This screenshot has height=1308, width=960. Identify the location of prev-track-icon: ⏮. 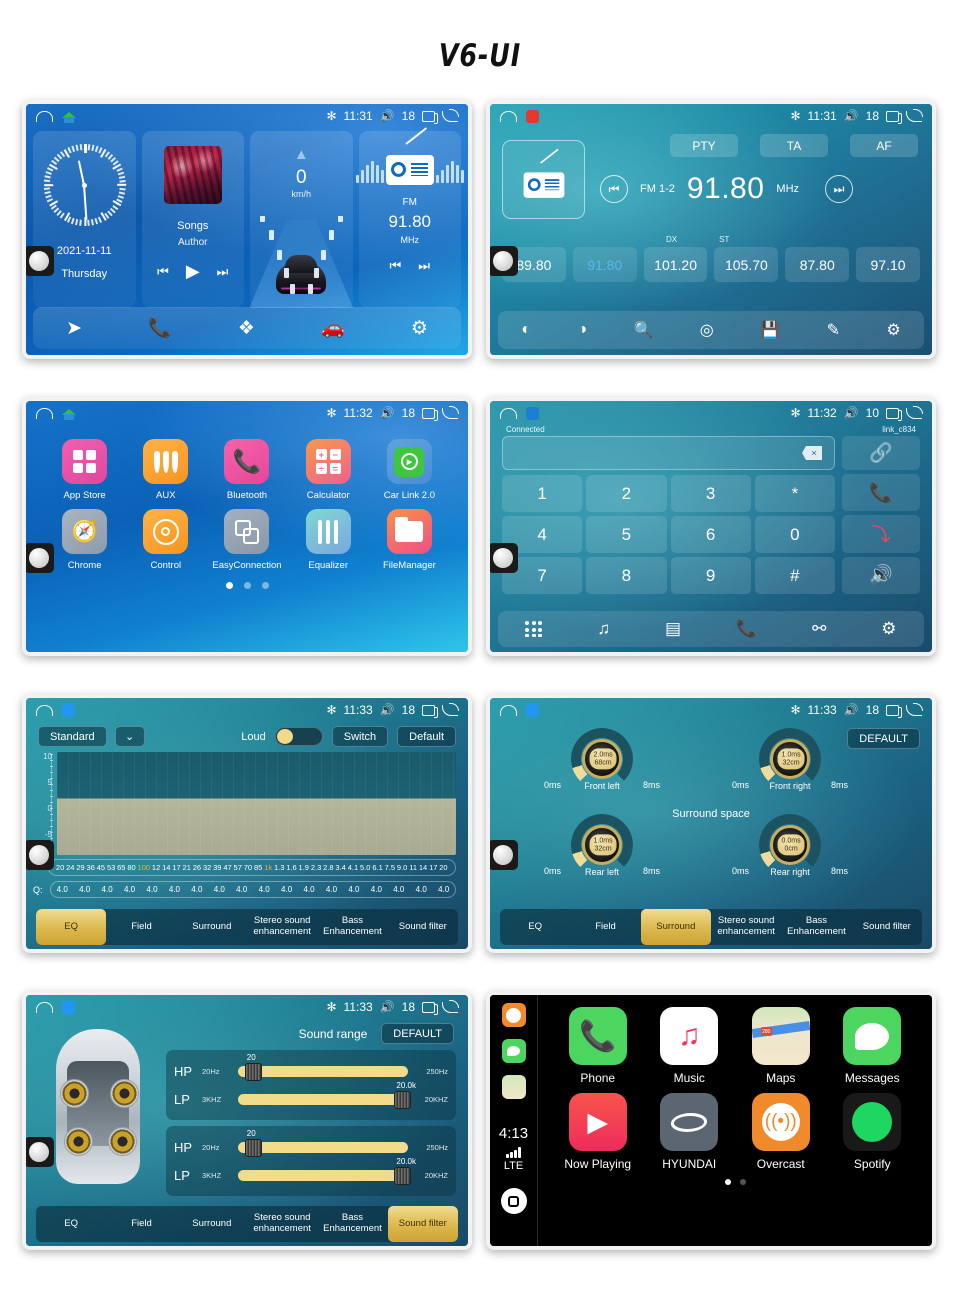
(163, 272).